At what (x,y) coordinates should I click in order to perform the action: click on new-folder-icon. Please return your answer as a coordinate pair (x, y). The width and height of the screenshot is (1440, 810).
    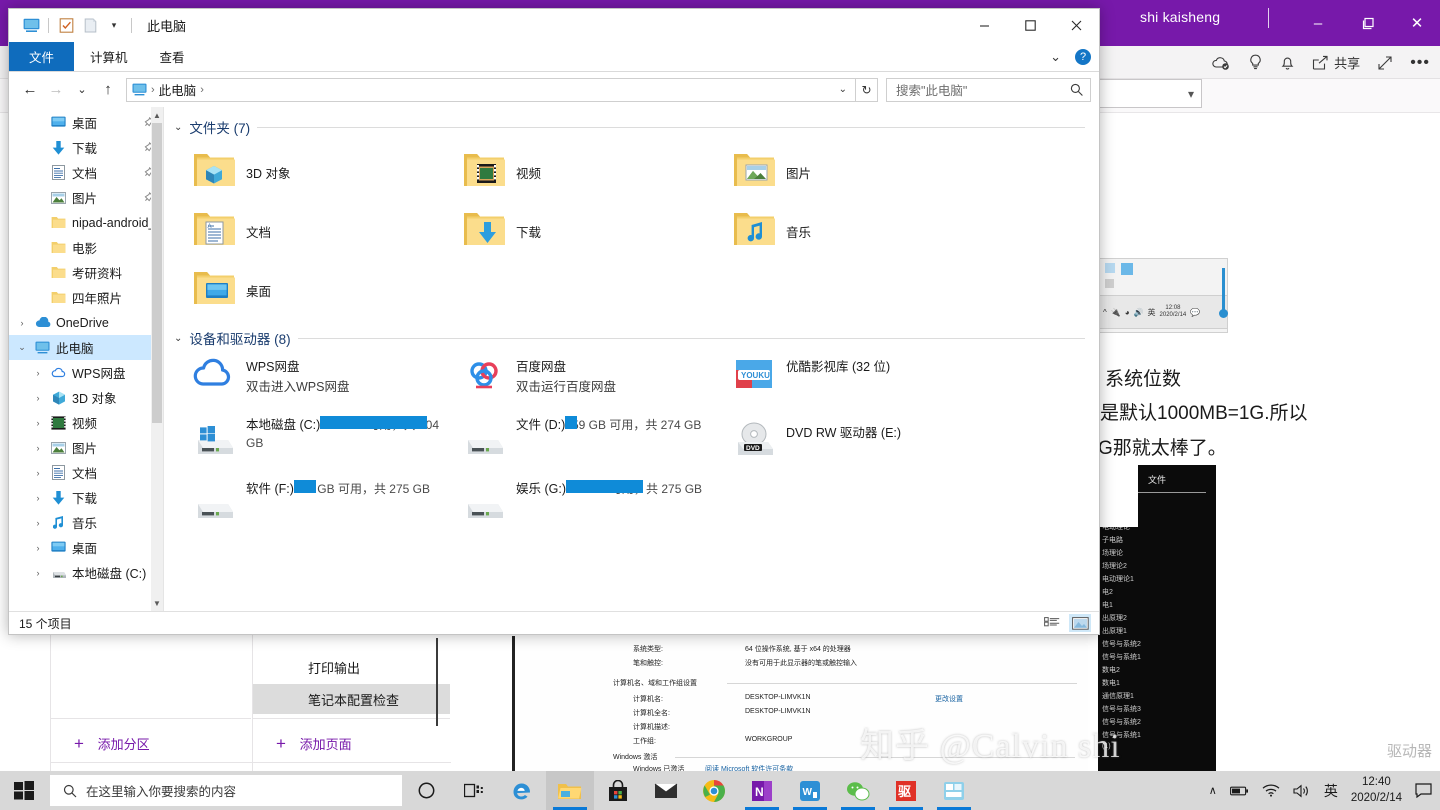
    Looking at the image, I should click on (90, 26).